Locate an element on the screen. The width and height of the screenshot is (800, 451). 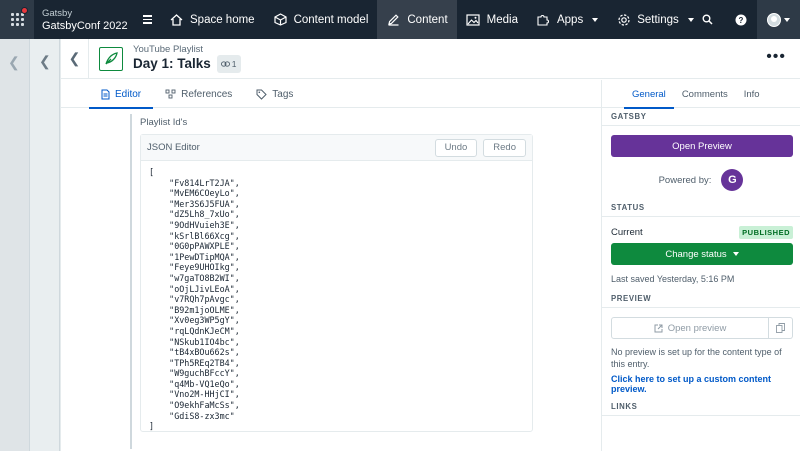
home-icon is located at coordinates (176, 19).